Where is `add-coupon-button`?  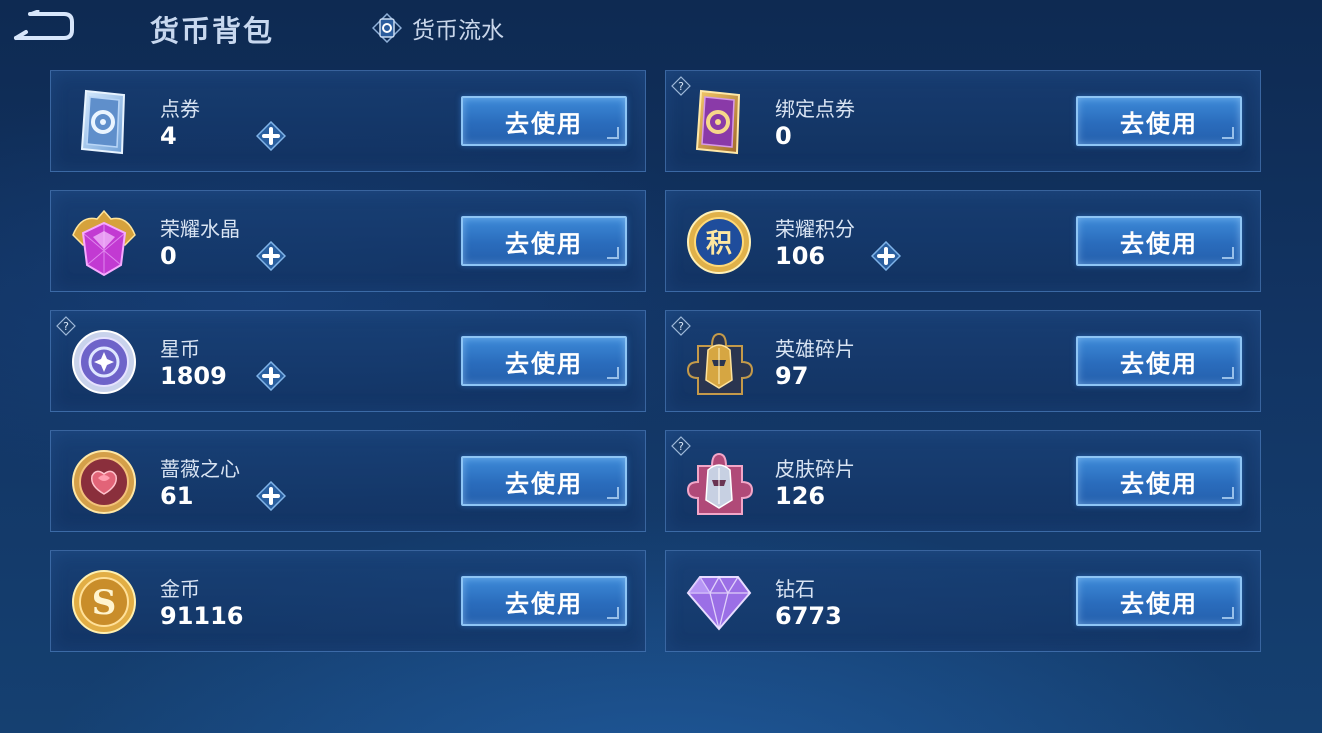
add-coupon-button is located at coordinates (271, 136).